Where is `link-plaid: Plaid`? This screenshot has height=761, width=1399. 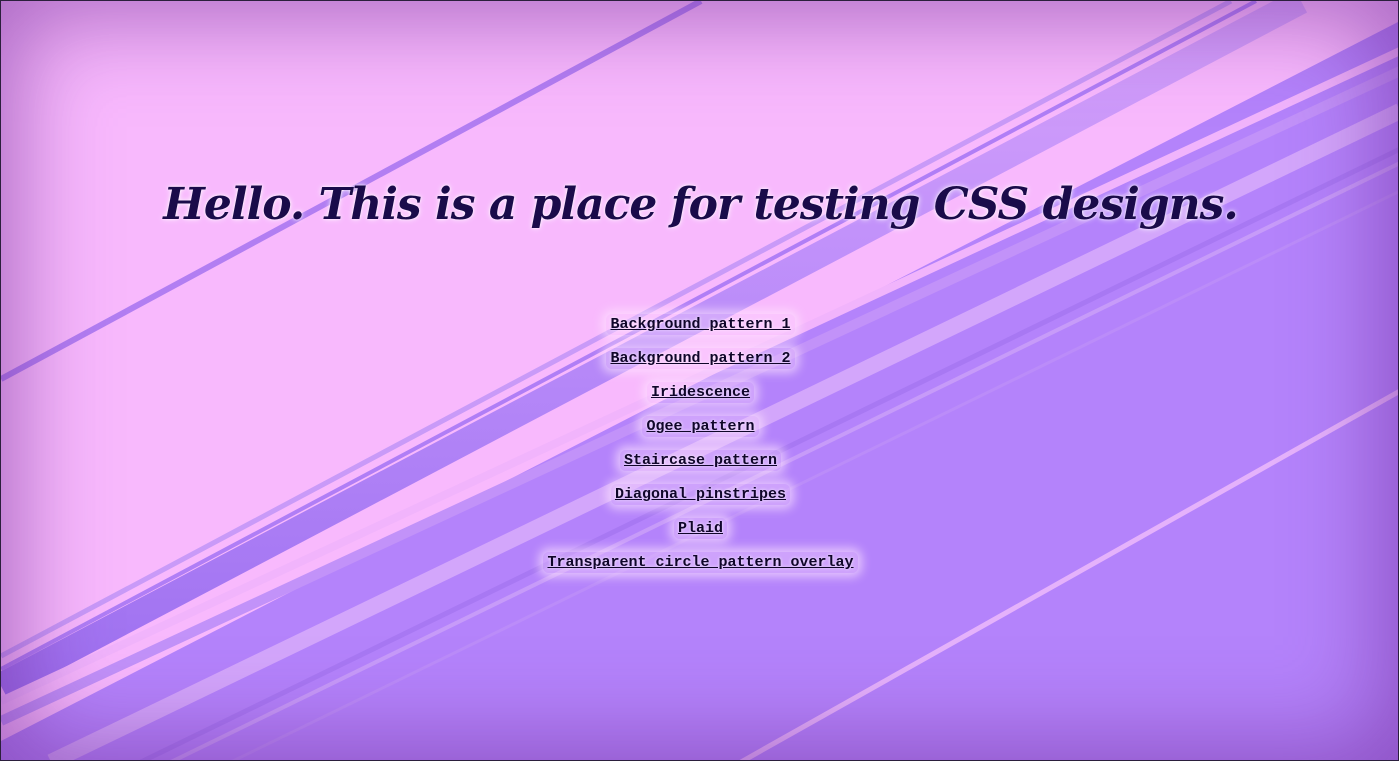 link-plaid: Plaid is located at coordinates (700, 528).